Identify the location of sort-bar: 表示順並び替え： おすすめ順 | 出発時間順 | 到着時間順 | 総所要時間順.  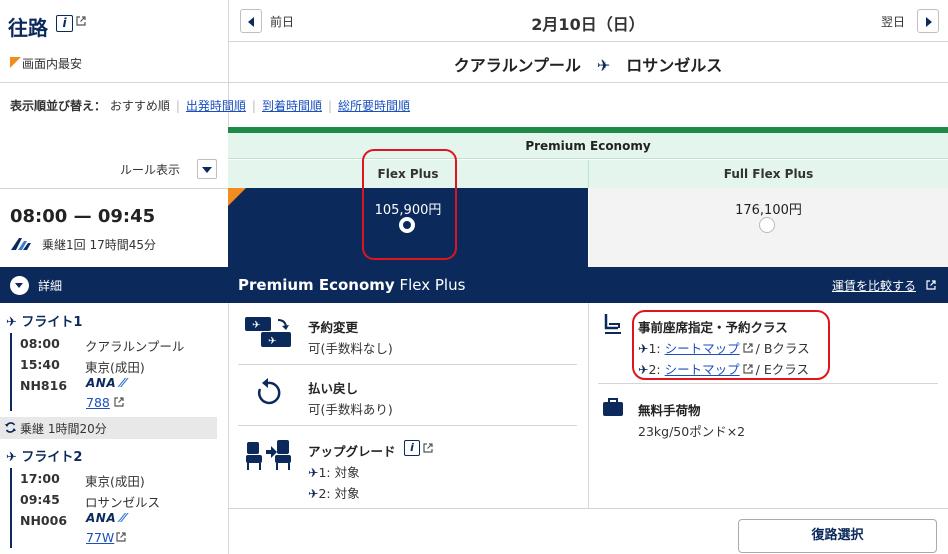
(210, 106).